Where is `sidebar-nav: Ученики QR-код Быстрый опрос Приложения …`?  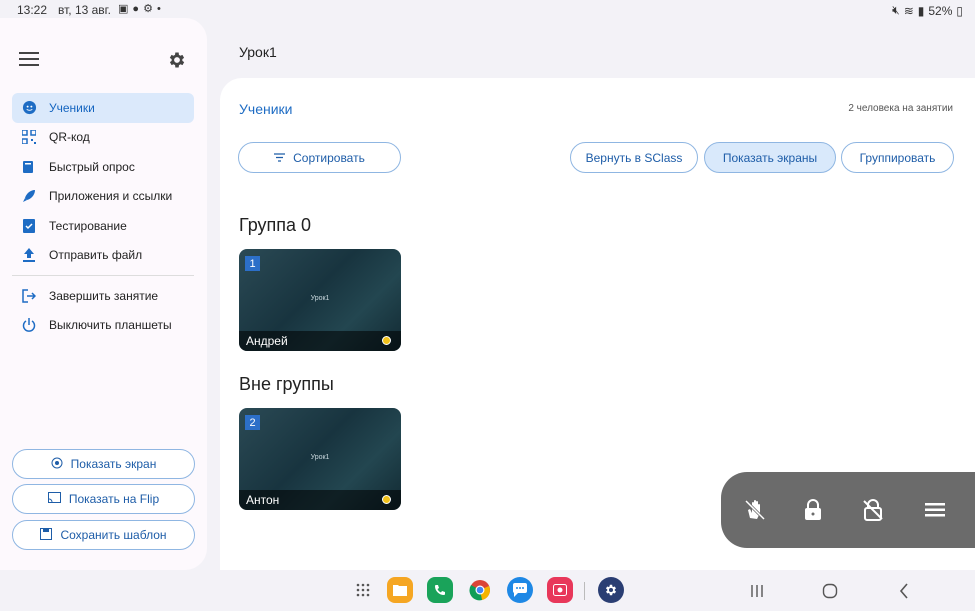 sidebar-nav: Ученики QR-код Быстрый опрос Приложения … is located at coordinates (103, 216).